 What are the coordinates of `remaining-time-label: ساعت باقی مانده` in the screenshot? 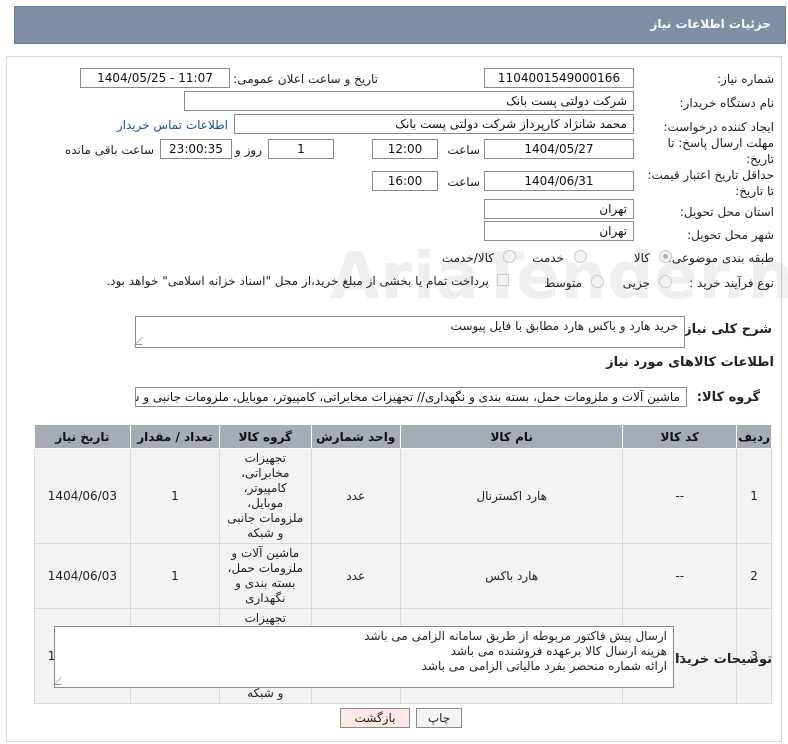 It's located at (109, 150).